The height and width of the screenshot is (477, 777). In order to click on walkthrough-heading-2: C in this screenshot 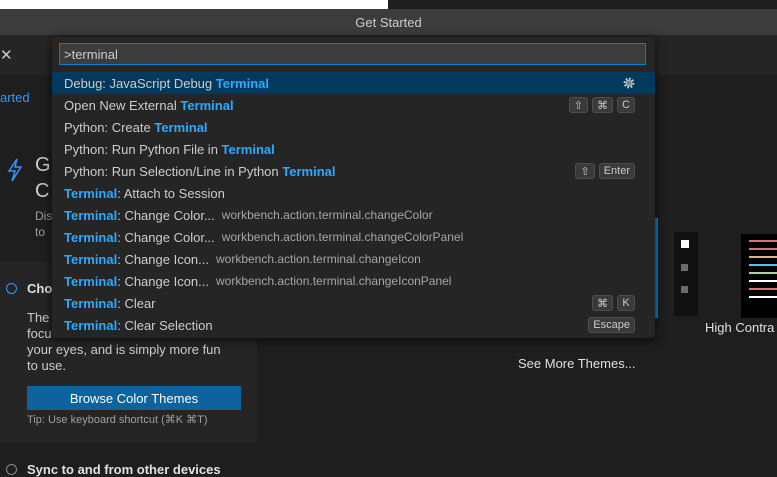, I will do `click(42, 191)`.